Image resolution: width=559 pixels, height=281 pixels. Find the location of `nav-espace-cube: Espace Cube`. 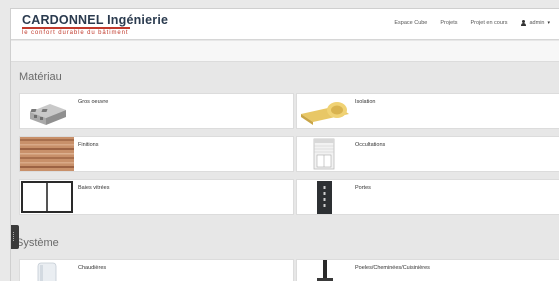

nav-espace-cube: Espace Cube is located at coordinates (410, 23).